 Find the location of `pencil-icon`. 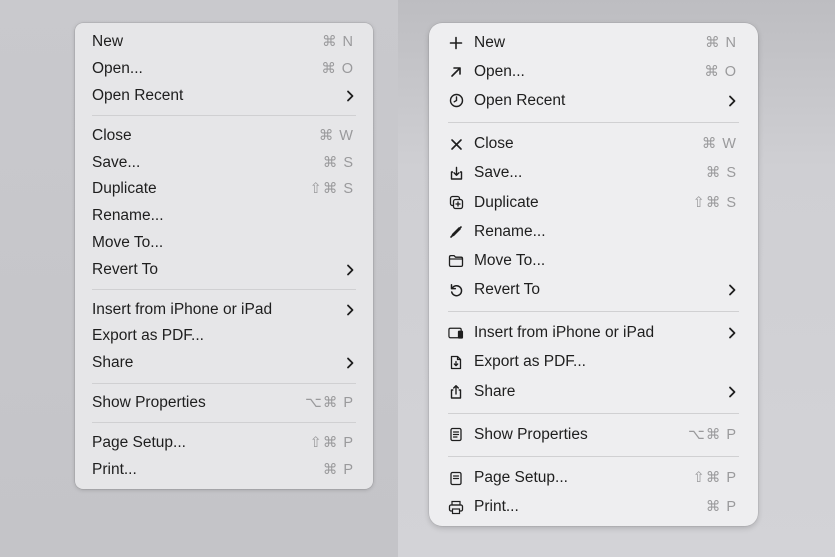

pencil-icon is located at coordinates (456, 232).